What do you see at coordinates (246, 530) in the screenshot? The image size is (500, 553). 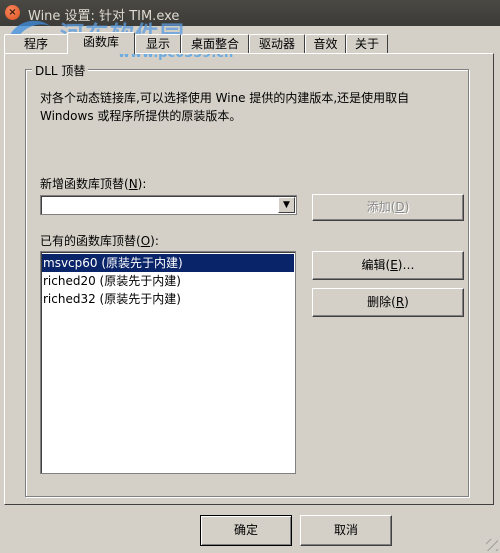 I see `ok-button: 确定` at bounding box center [246, 530].